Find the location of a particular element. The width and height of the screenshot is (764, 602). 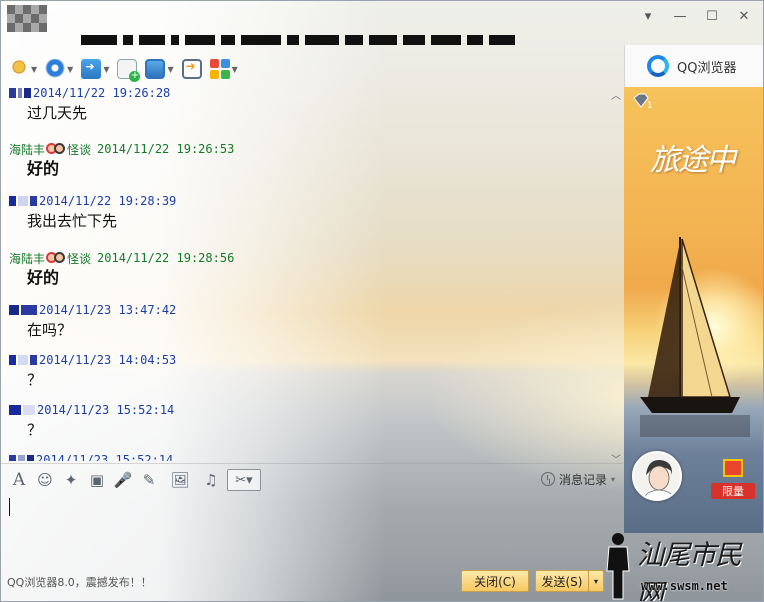

window-menu-button: ▾ is located at coordinates (648, 17).